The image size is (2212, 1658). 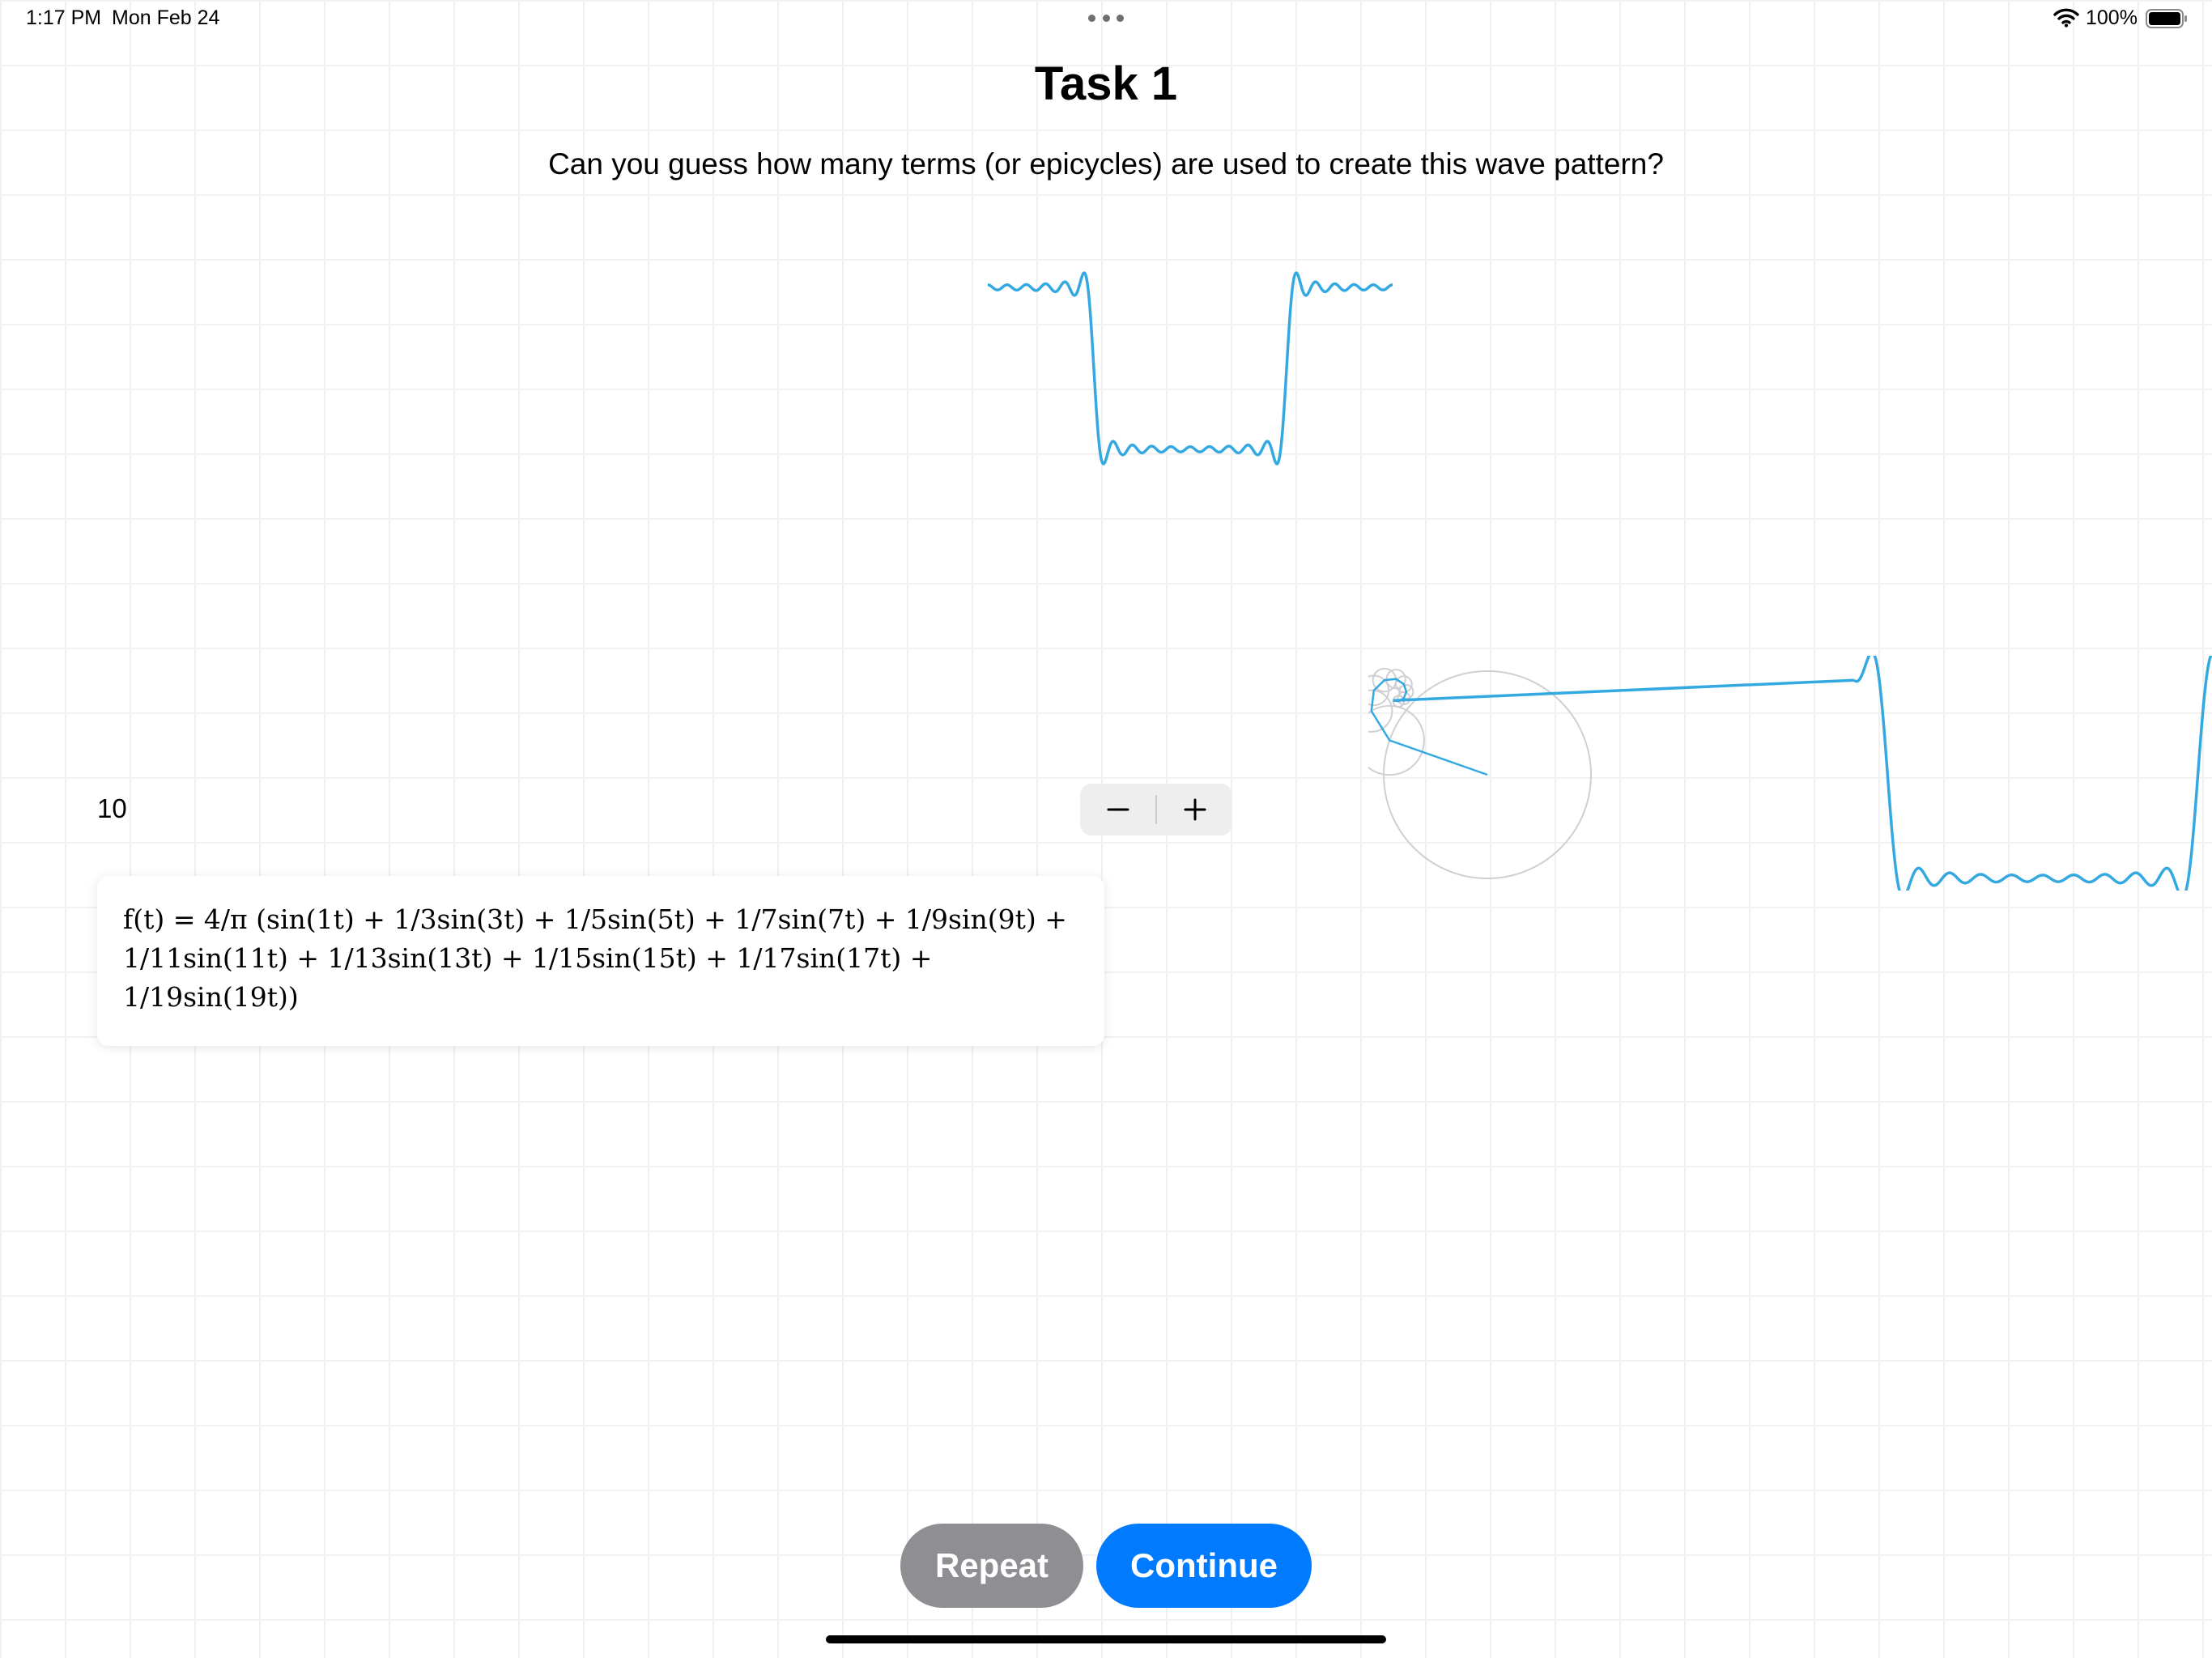 I want to click on wifi-icon, so click(x=2066, y=18).